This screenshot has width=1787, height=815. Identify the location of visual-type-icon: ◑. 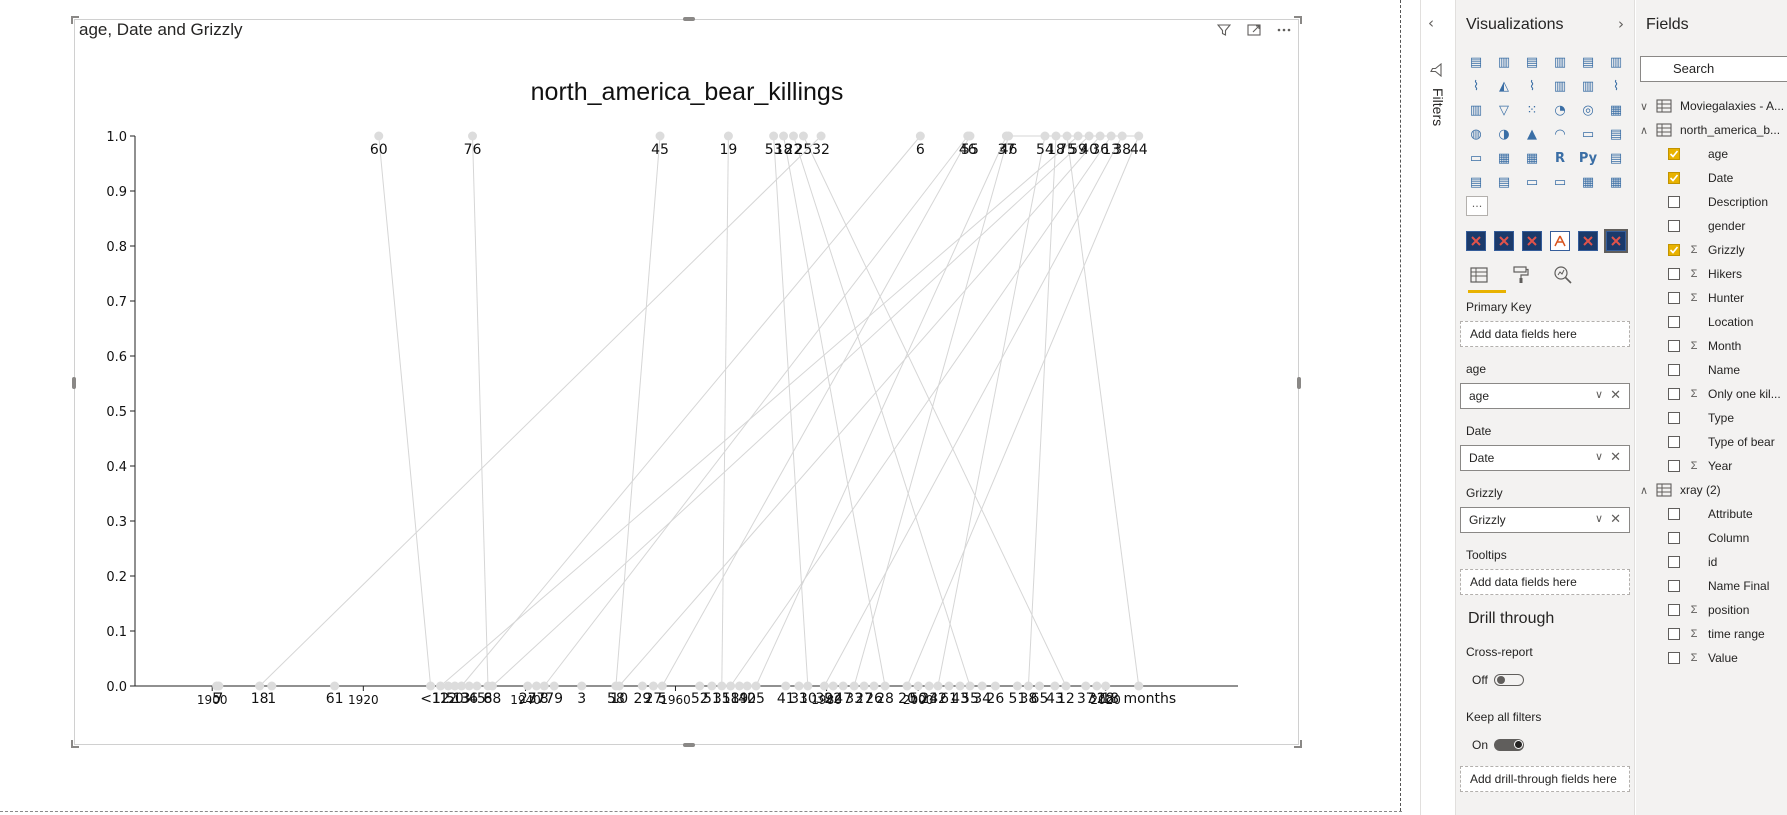
(1504, 134).